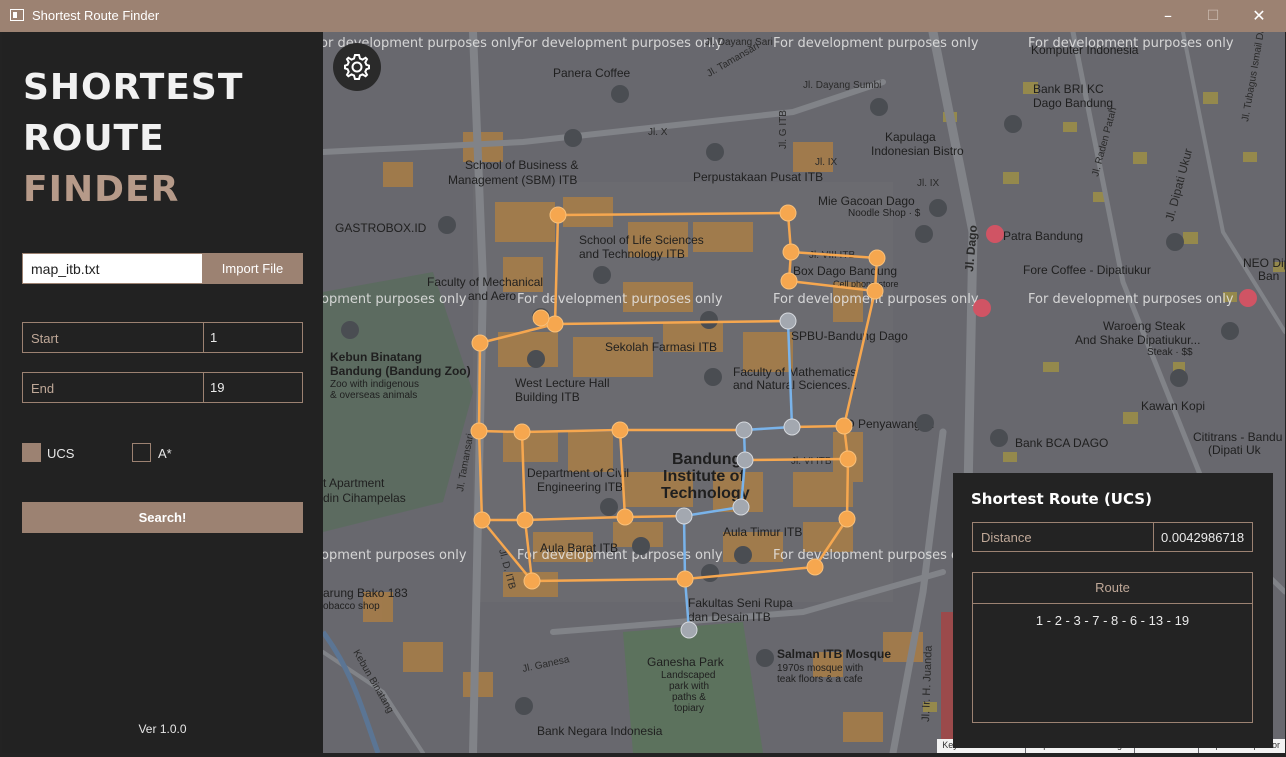 The width and height of the screenshot is (1286, 757). What do you see at coordinates (866, 201) in the screenshot?
I see `map-label: Mie Gacoan Dago` at bounding box center [866, 201].